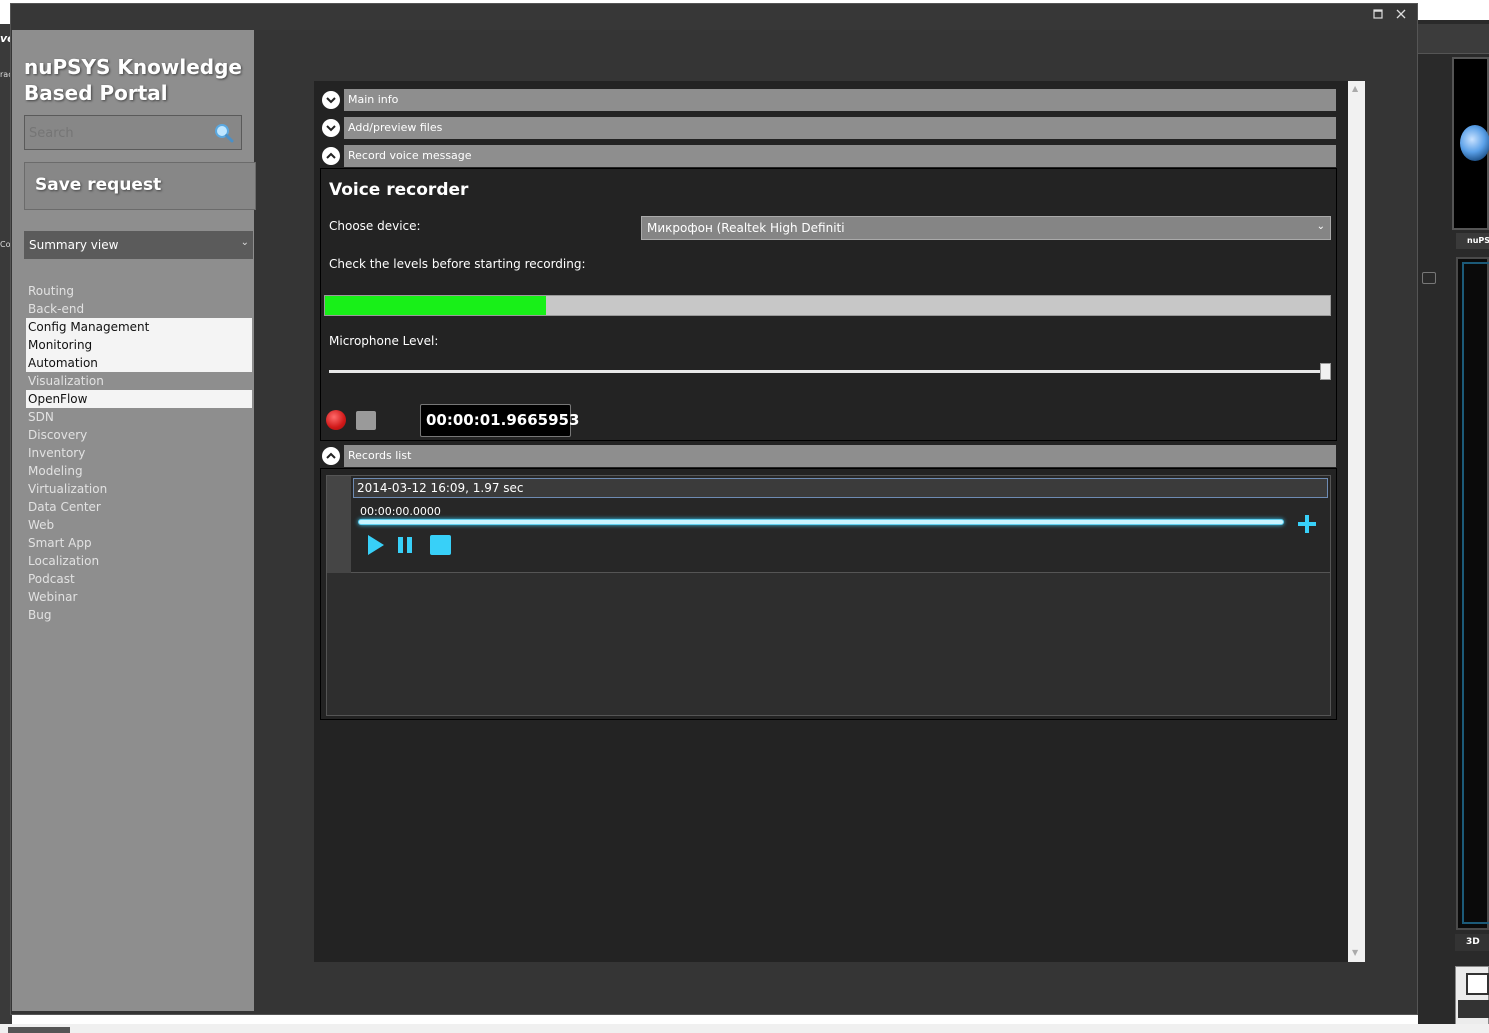 This screenshot has width=1489, height=1033. What do you see at coordinates (1472, 942) in the screenshot?
I see `view-3d-button: 3D` at bounding box center [1472, 942].